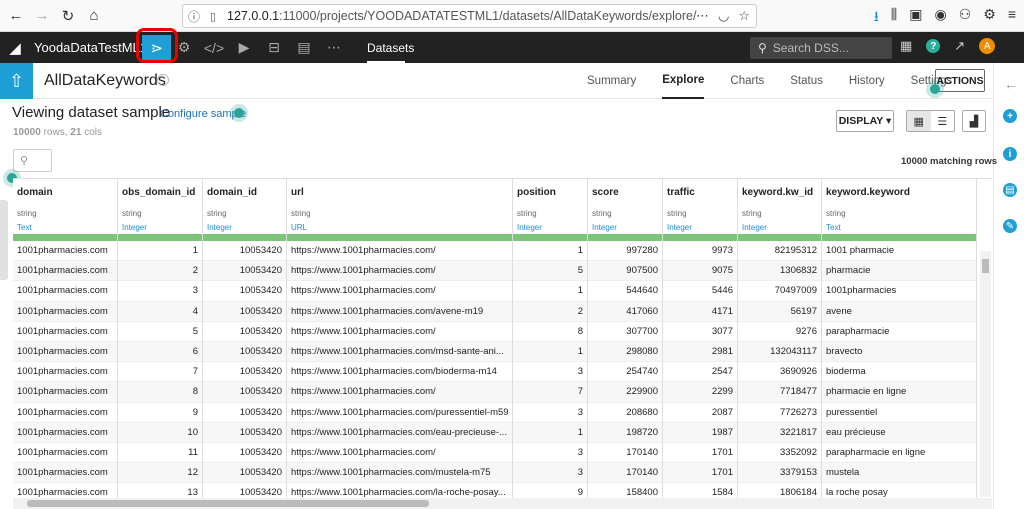 This screenshot has height=509, width=1024. Describe the element at coordinates (777, 192) in the screenshot. I see `column-name: keyword.kw_id` at that location.